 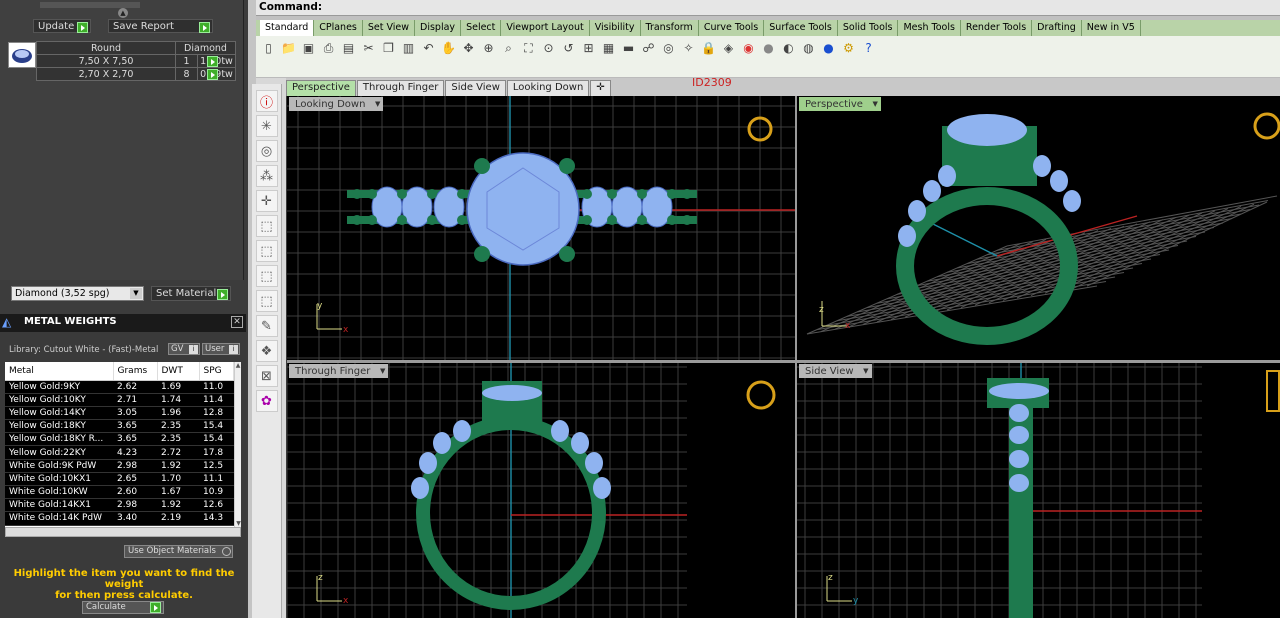 I want to click on globe-icon: ◎, so click(x=266, y=151).